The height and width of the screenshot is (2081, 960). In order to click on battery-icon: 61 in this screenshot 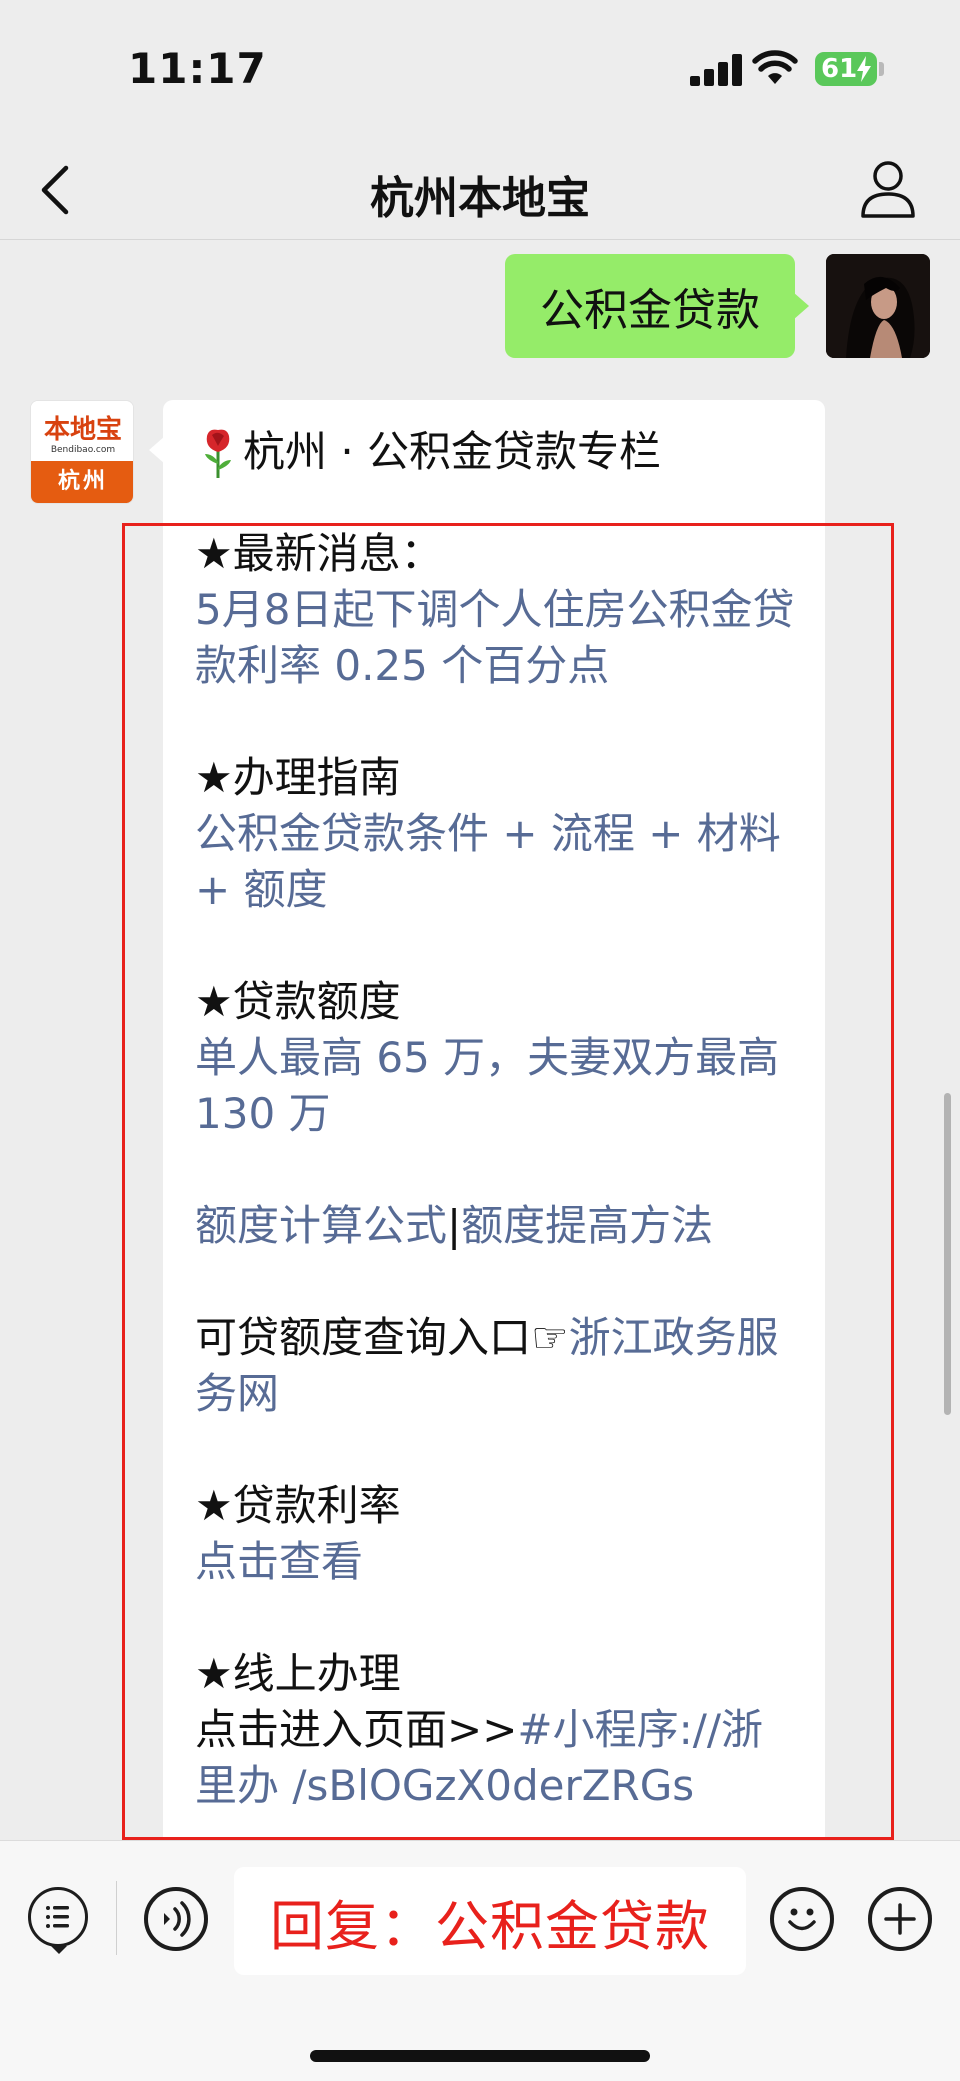, I will do `click(846, 69)`.